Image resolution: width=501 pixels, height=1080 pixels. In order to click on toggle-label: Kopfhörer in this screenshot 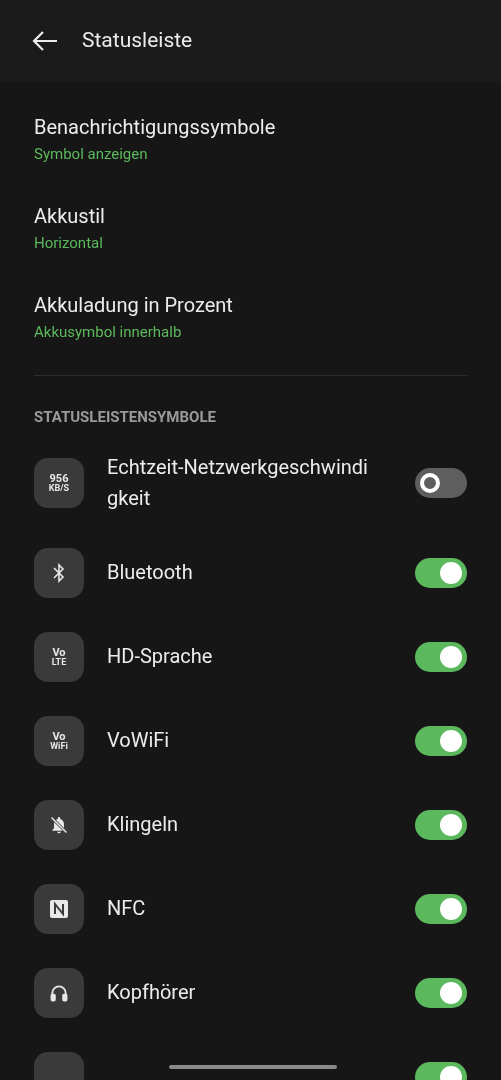, I will do `click(152, 992)`.